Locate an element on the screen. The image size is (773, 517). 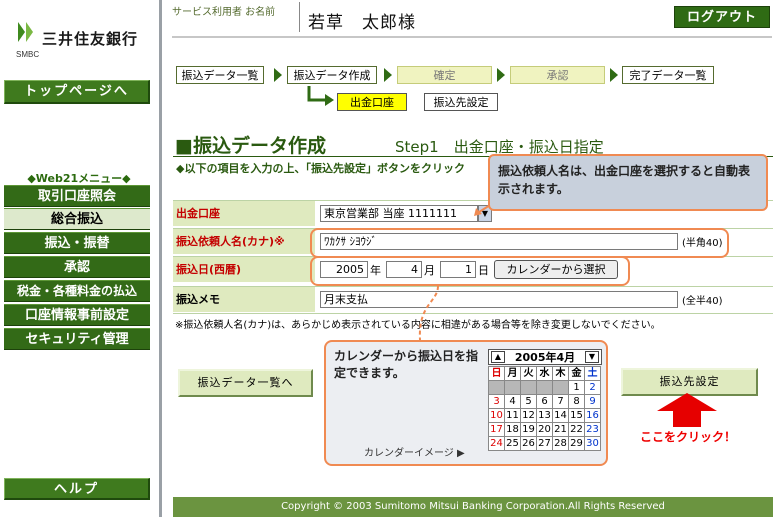
menu-item-bulk-transfer: 総合振込 is located at coordinates (77, 219).